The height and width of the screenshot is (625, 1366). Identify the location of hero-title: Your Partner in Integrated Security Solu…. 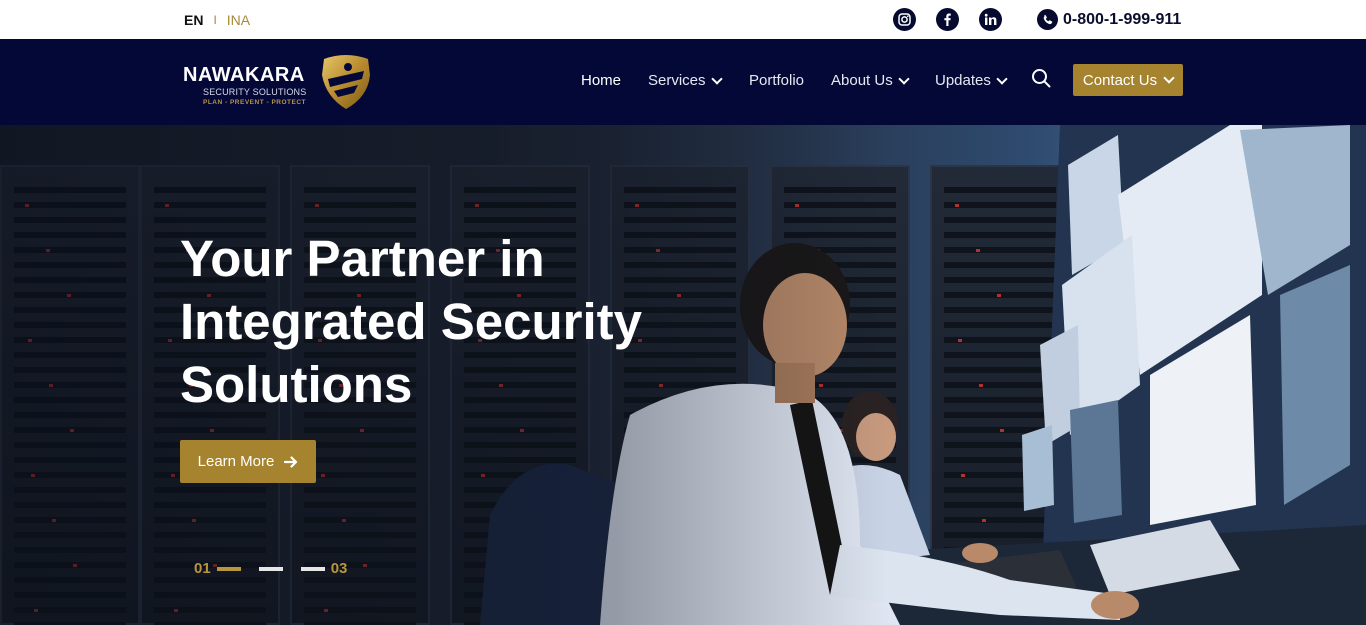
(411, 321).